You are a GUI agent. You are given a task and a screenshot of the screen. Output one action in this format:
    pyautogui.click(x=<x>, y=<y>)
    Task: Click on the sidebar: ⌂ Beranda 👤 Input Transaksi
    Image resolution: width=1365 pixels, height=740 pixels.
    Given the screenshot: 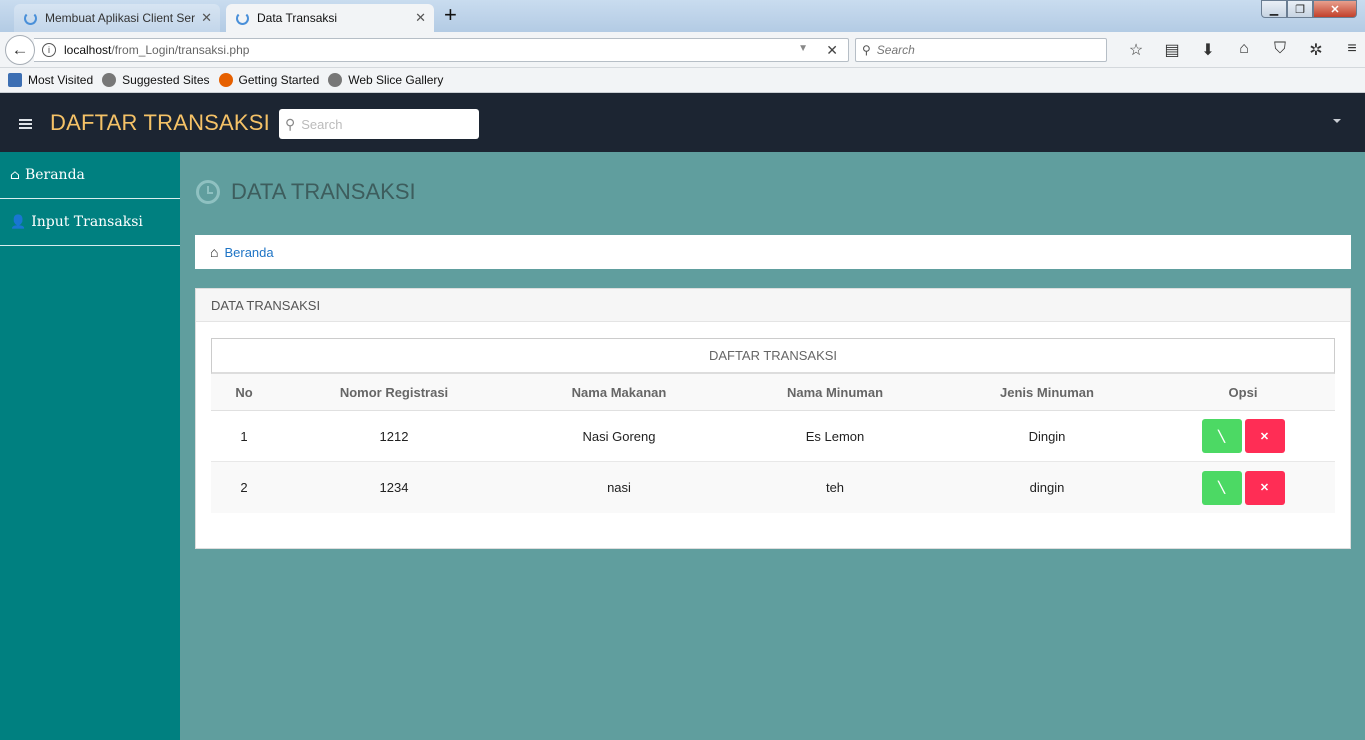 What is the action you would take?
    pyautogui.click(x=90, y=446)
    